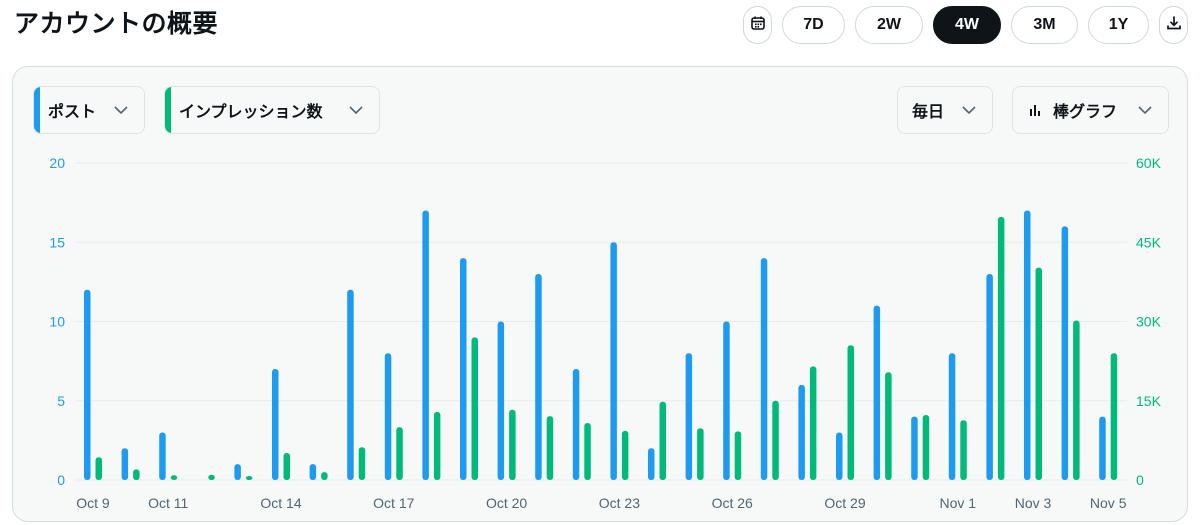  What do you see at coordinates (1108, 503) in the screenshot?
I see `x-tick-label: Nov 5` at bounding box center [1108, 503].